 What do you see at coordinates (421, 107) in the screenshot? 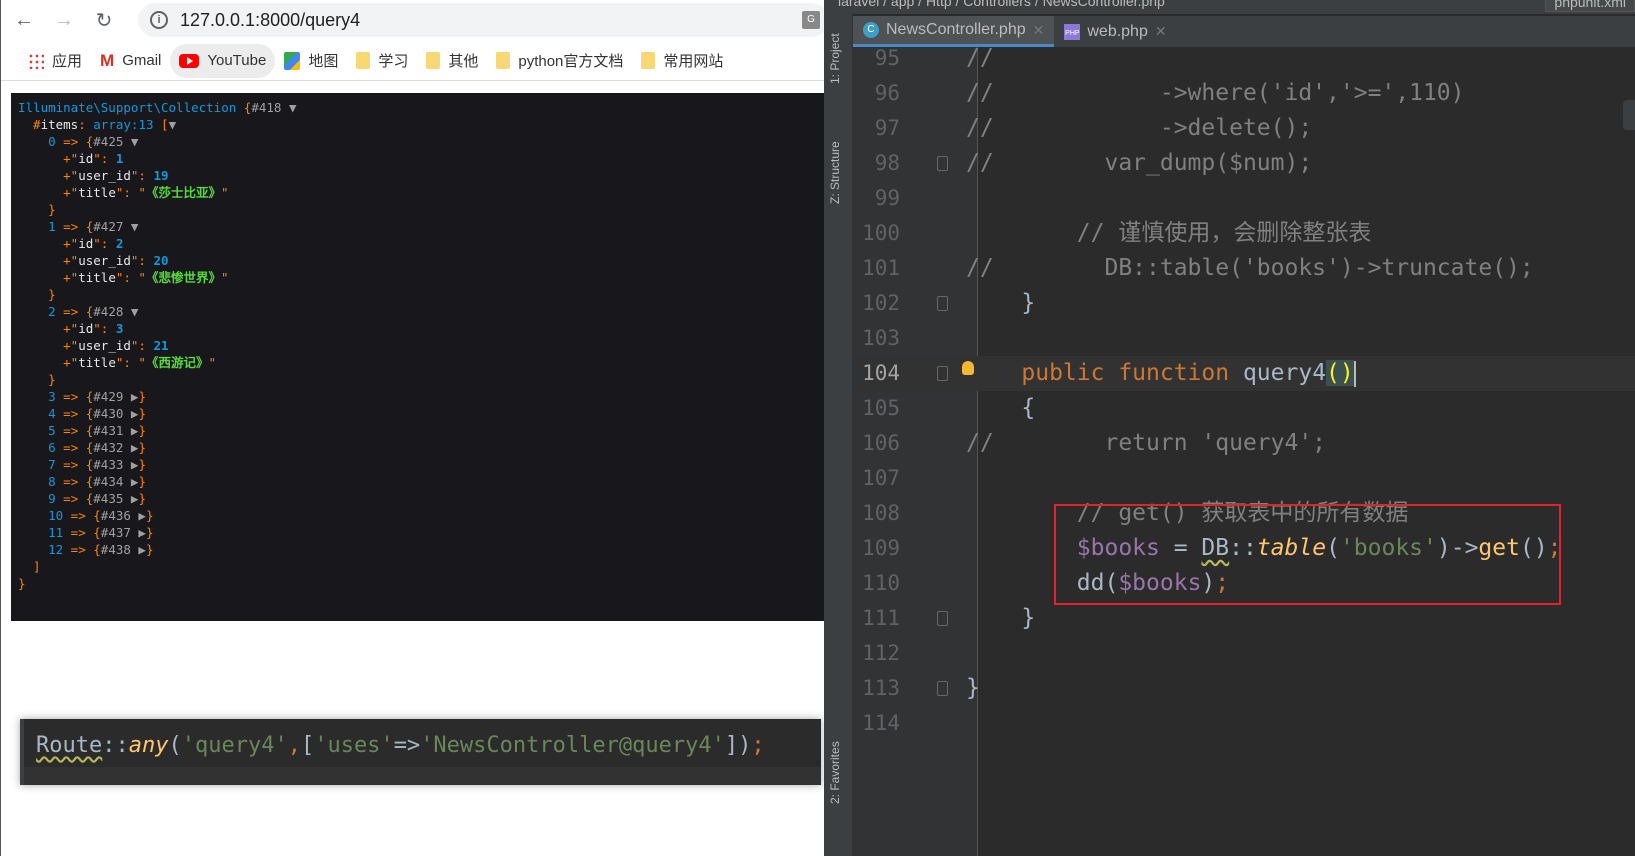
I see `dump-header: Illuminate\Support\Collection {#418 ▼` at bounding box center [421, 107].